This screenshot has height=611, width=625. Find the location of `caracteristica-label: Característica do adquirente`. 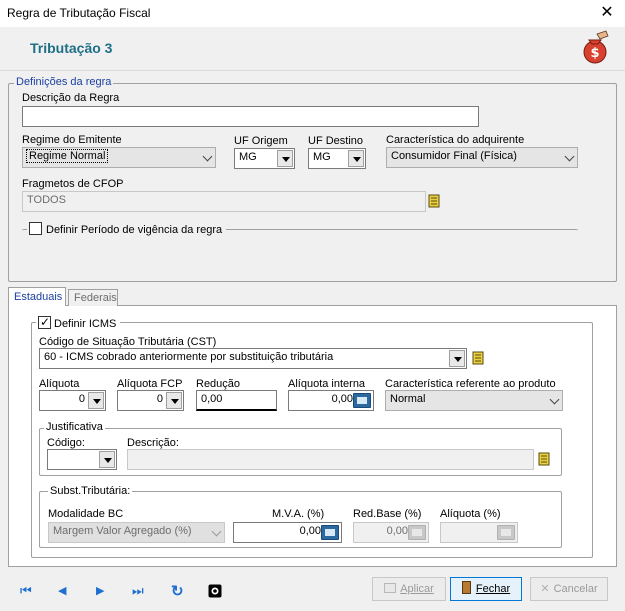

caracteristica-label: Característica do adquirente is located at coordinates (455, 140).